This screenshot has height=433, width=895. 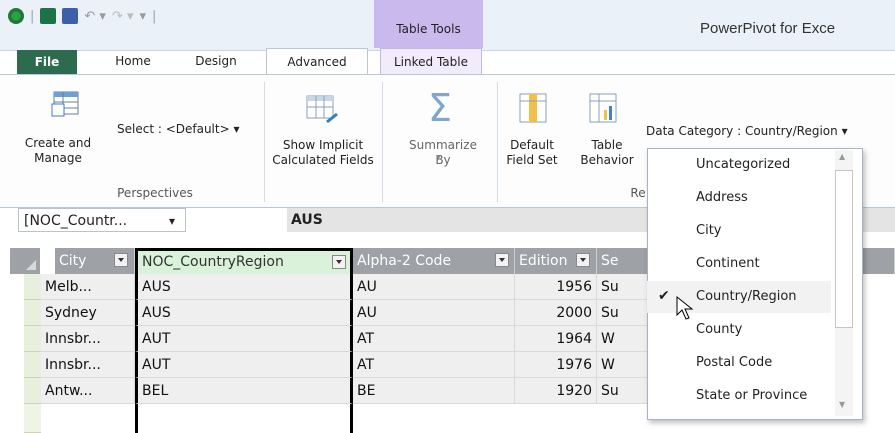 I want to click on tab-home: Home, so click(x=133, y=61).